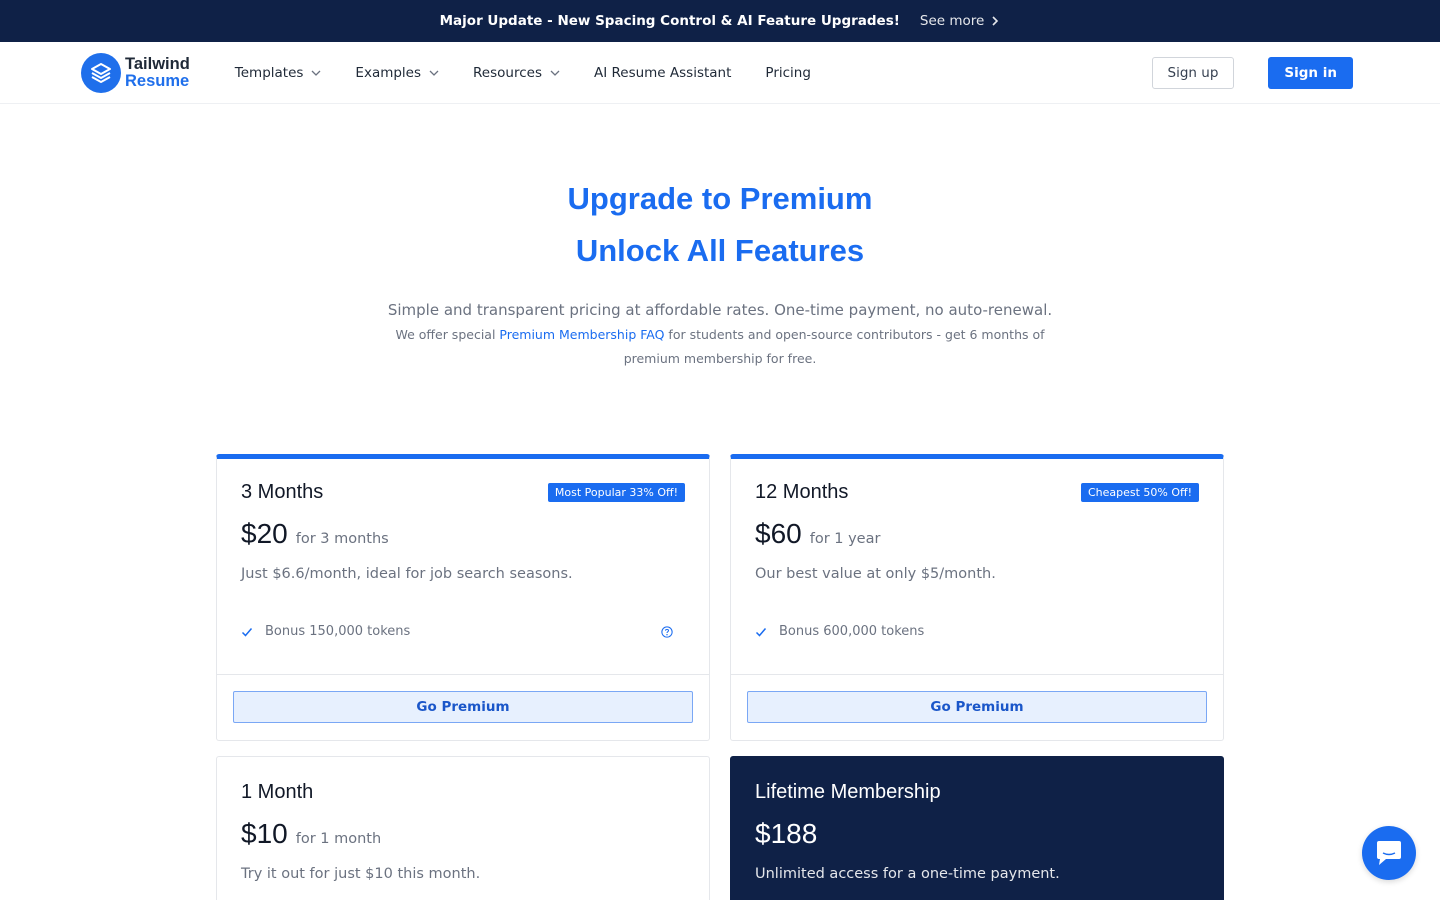  Describe the element at coordinates (282, 492) in the screenshot. I see `plan-title: 3 Months` at that location.